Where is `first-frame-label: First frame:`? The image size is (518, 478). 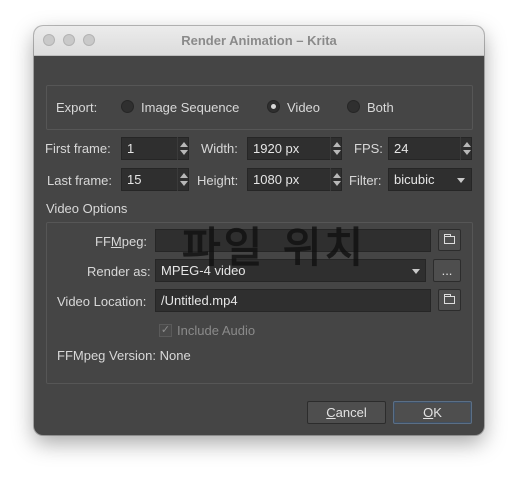
first-frame-label: First frame: is located at coordinates (78, 148).